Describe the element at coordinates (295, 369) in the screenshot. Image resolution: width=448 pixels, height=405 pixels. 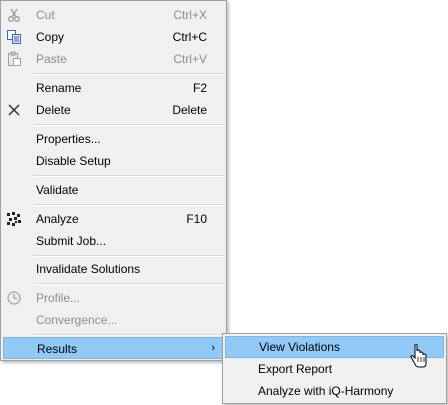
I see `submenu-item-label: Export Report` at that location.